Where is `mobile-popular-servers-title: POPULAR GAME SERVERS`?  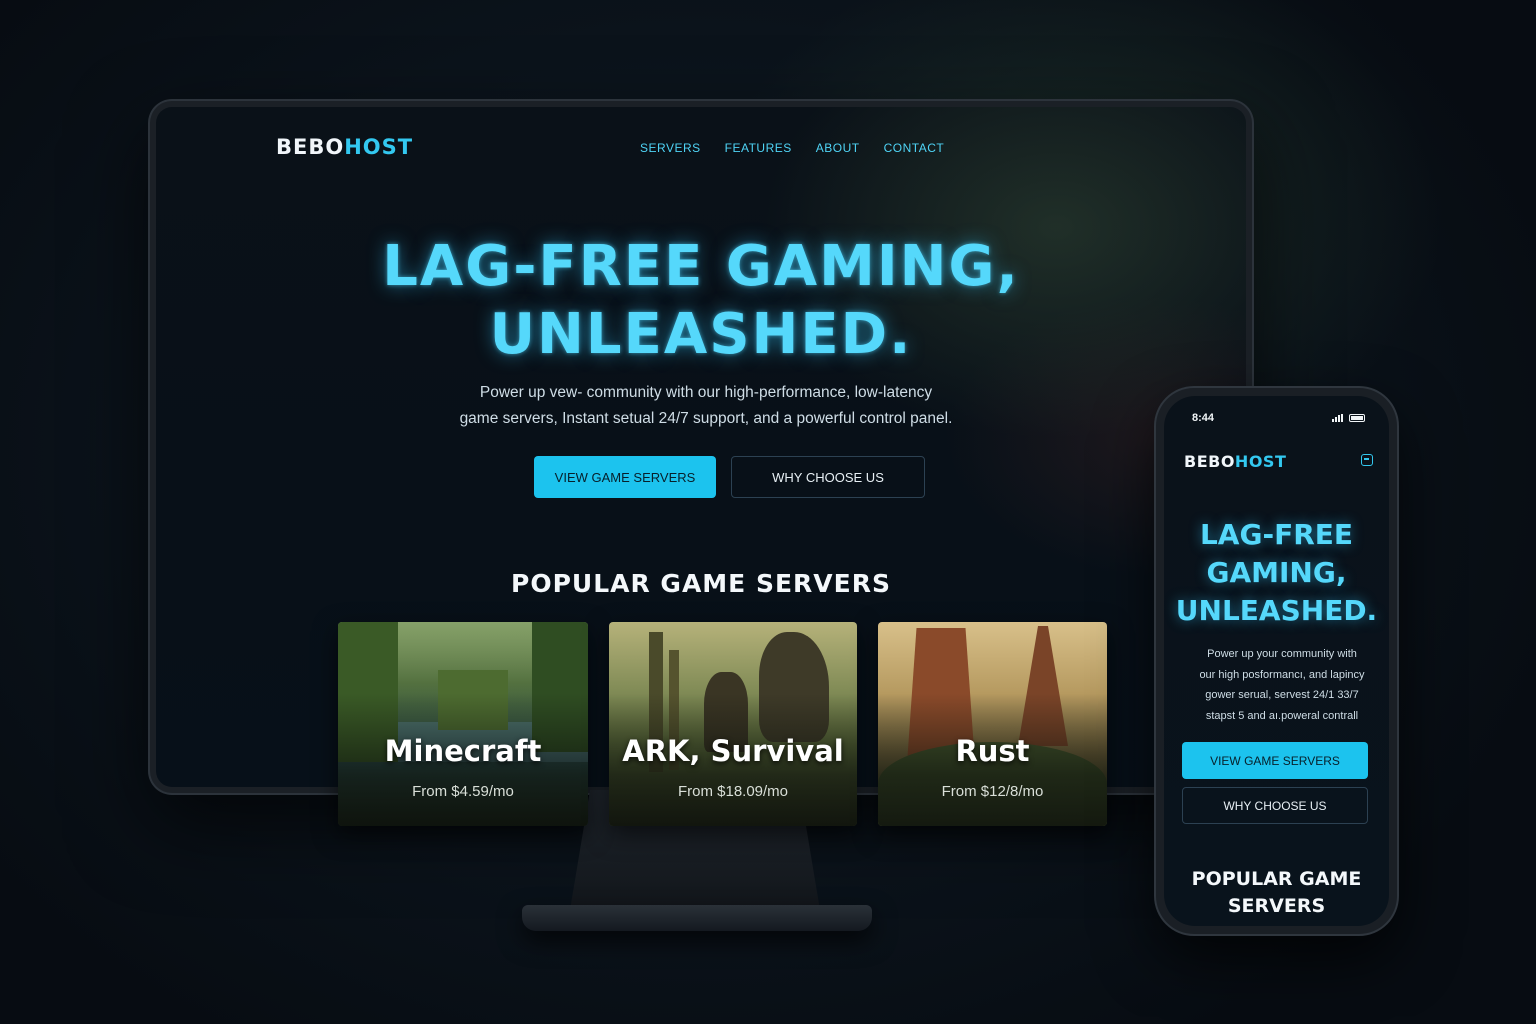
mobile-popular-servers-title: POPULAR GAME SERVERS is located at coordinates (1276, 893).